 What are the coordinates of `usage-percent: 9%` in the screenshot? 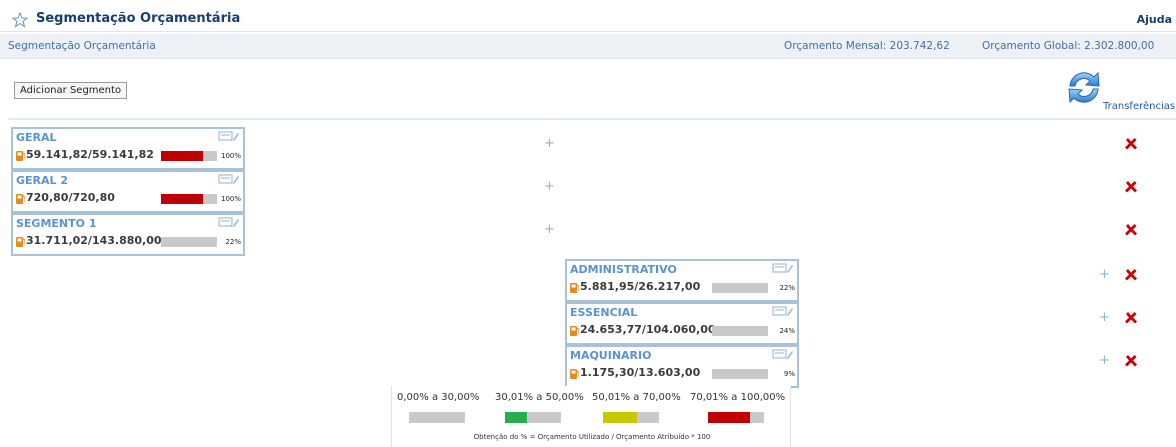 It's located at (789, 374).